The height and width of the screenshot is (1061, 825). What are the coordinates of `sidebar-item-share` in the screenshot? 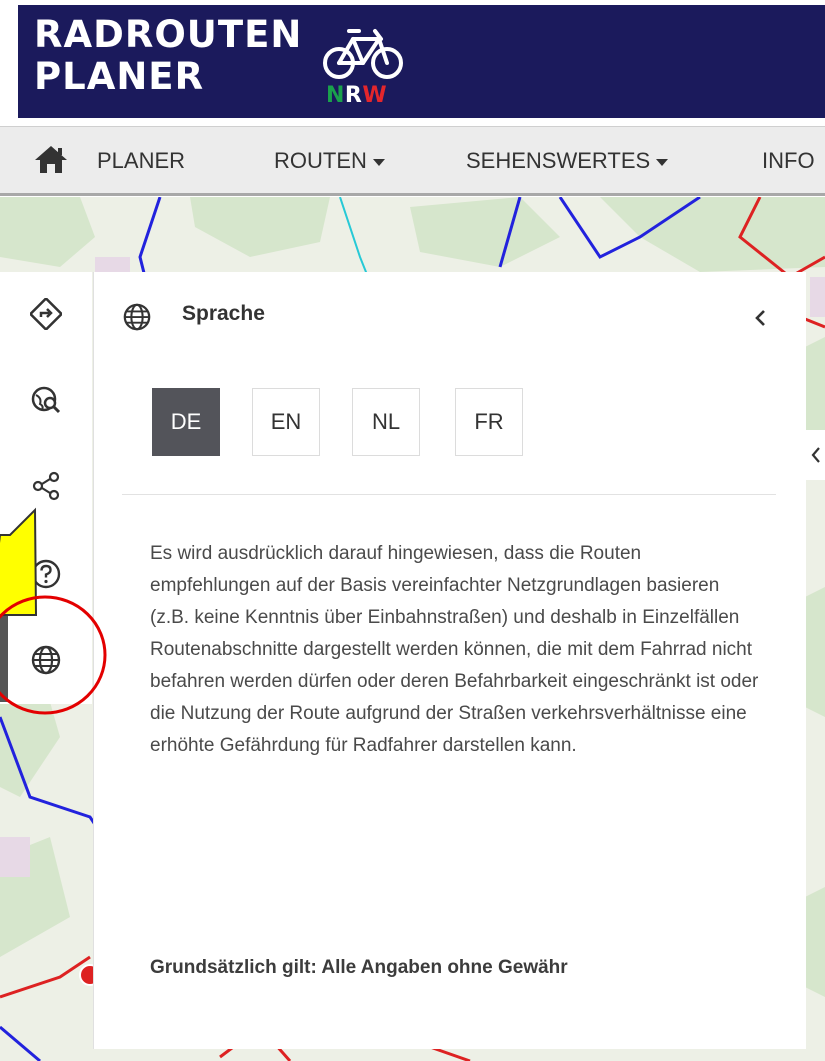 It's located at (46, 486).